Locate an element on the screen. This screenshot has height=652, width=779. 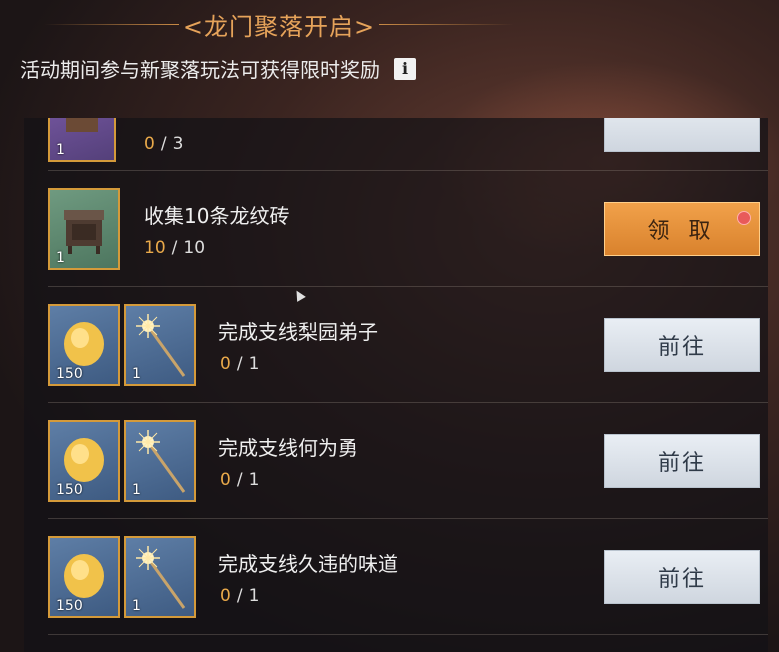
task-name: 完成支线梨园弟子 is located at coordinates (298, 332).